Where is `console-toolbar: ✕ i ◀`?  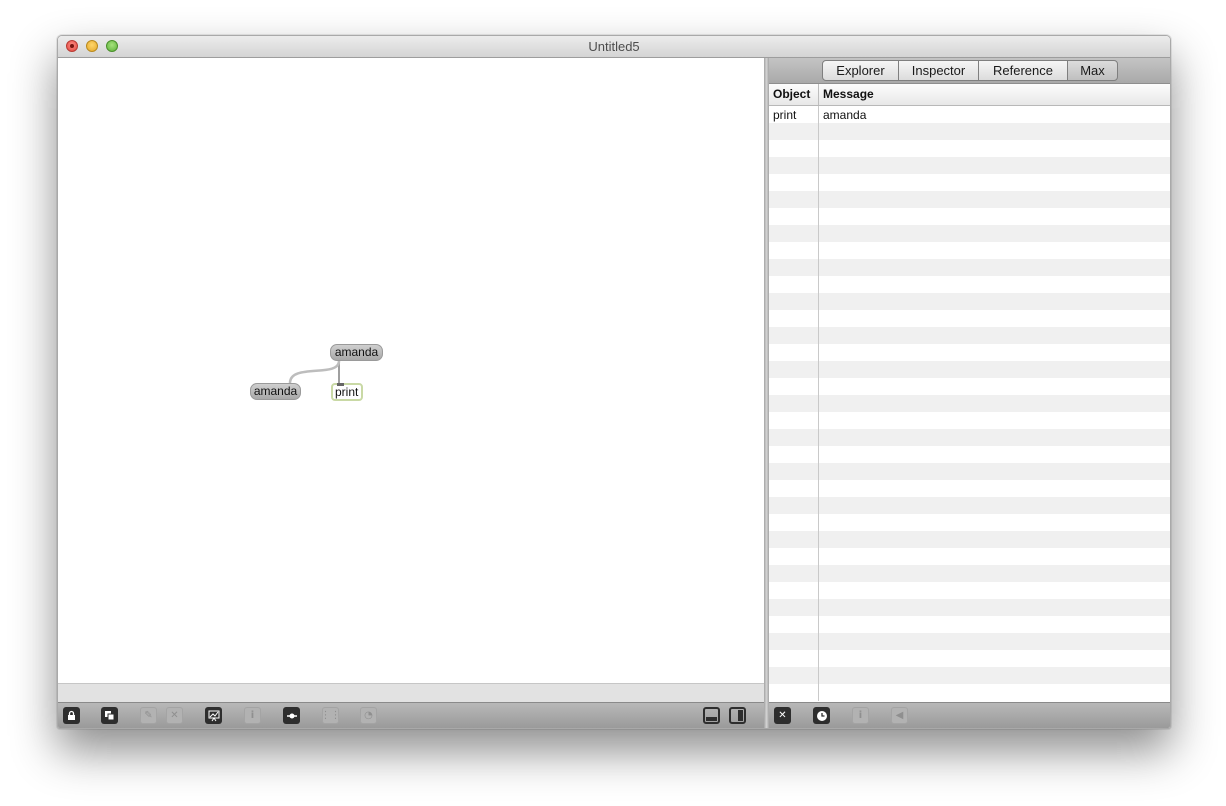 console-toolbar: ✕ i ◀ is located at coordinates (969, 715).